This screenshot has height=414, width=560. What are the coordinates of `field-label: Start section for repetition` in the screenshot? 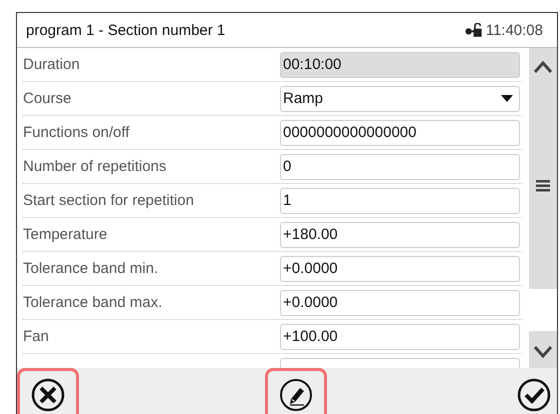 It's located at (109, 200).